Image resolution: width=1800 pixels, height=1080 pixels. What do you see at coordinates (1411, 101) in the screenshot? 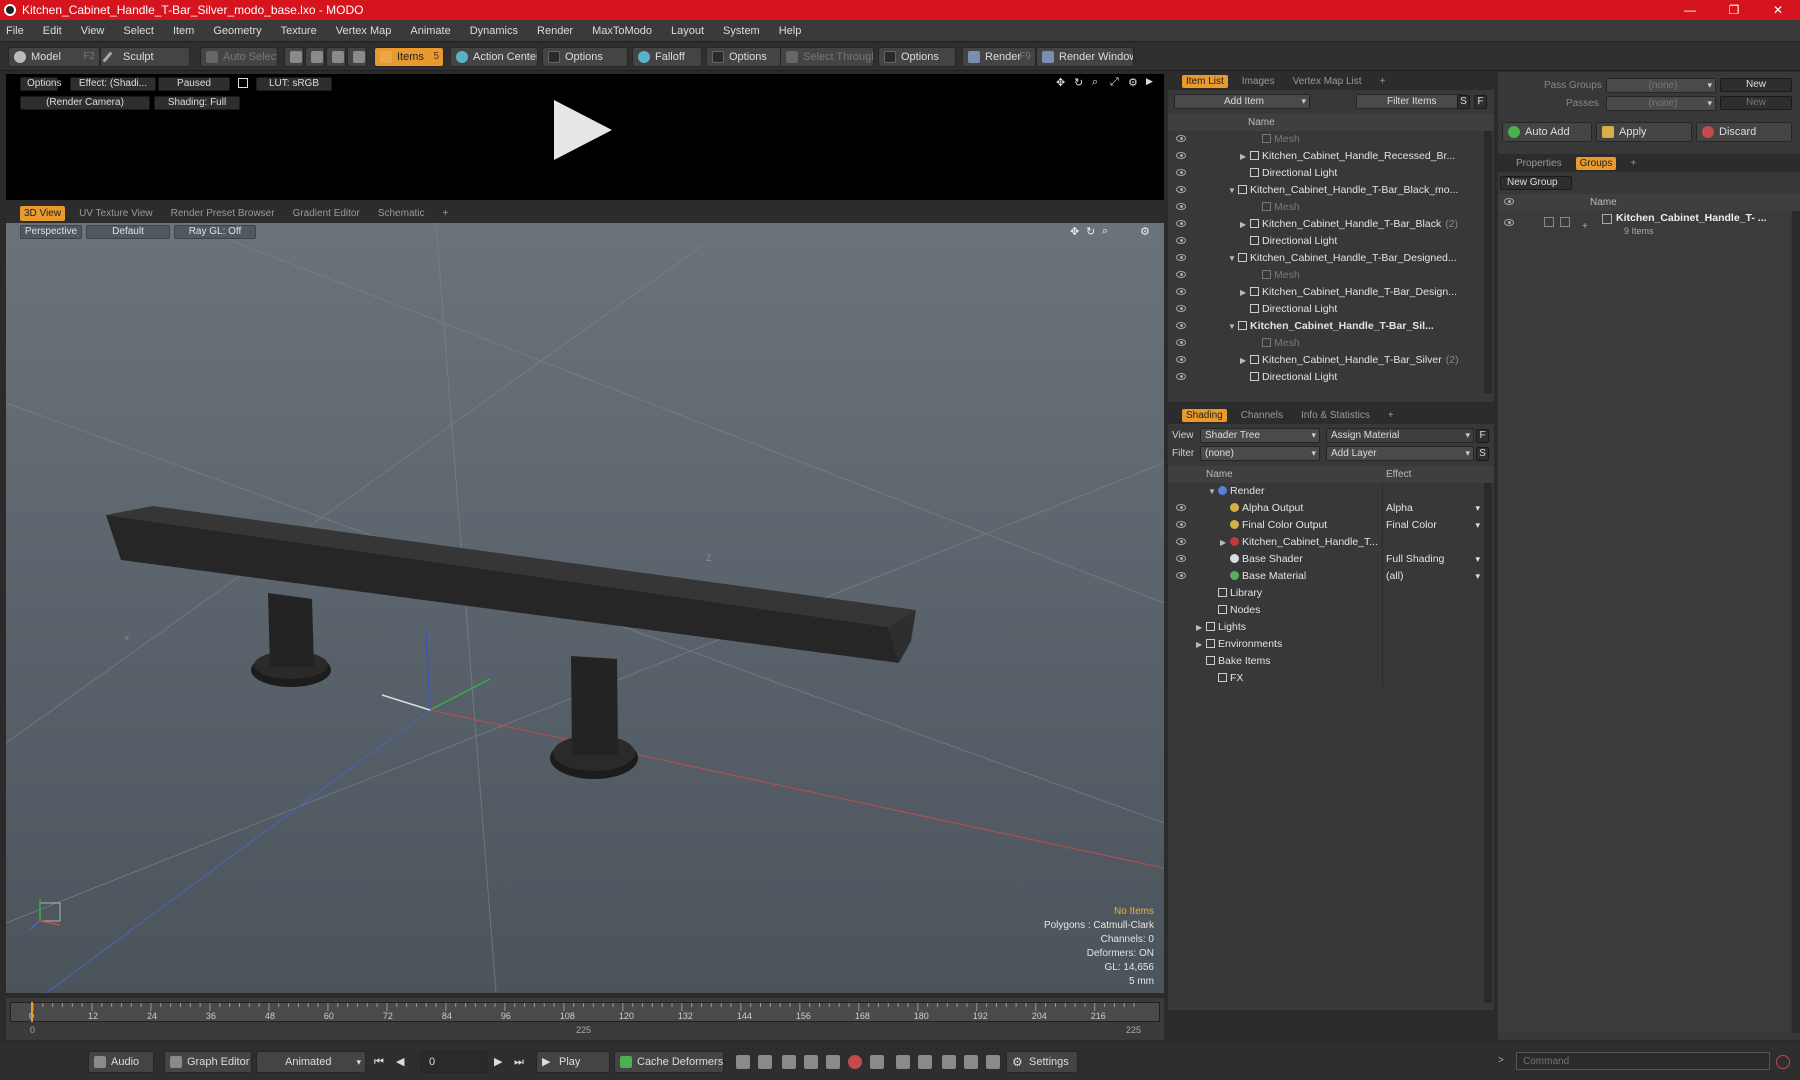
I see `filter-items-field: Filter Items` at bounding box center [1411, 101].